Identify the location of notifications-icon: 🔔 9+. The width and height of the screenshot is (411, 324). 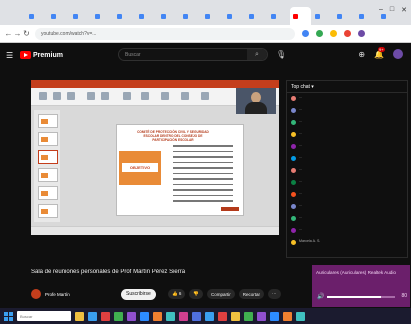
(379, 52).